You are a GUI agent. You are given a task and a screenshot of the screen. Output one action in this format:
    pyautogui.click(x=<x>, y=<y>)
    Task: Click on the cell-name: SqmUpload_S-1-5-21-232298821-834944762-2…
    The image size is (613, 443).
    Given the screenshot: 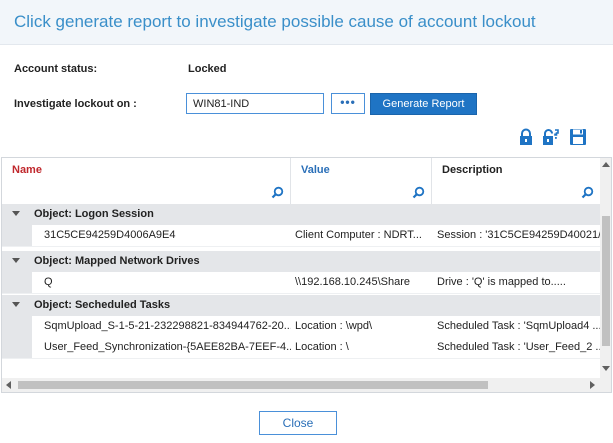 What is the action you would take?
    pyautogui.click(x=167, y=326)
    